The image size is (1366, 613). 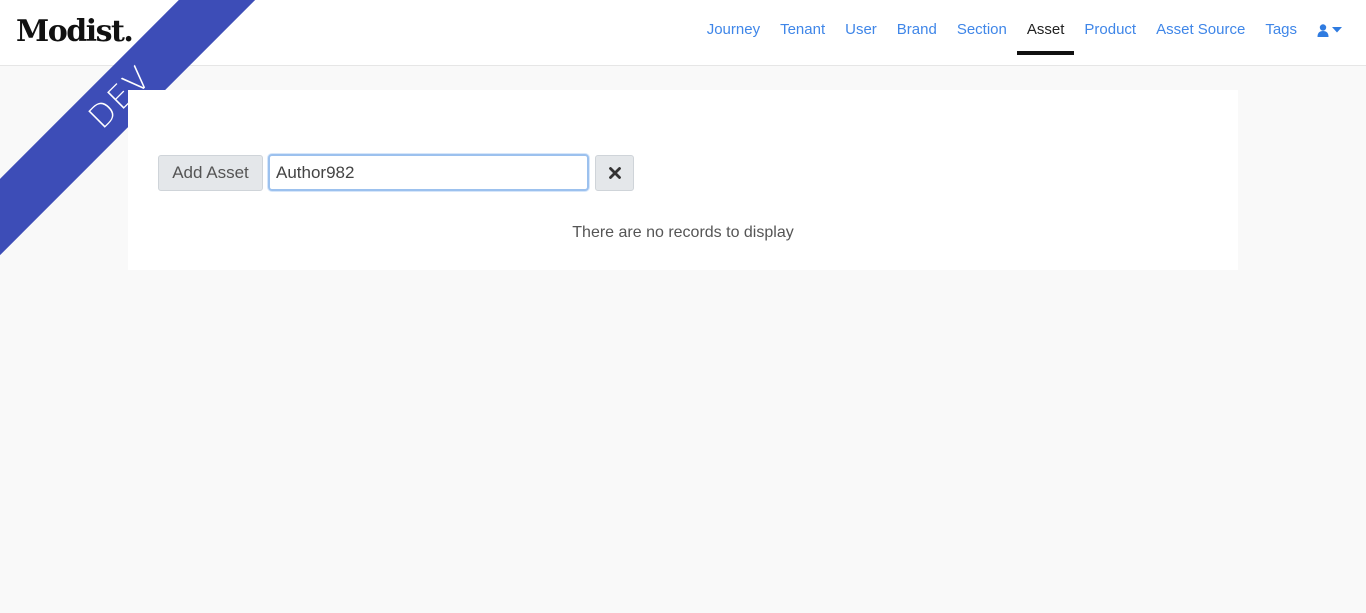 I want to click on chevron-down-icon, so click(x=1337, y=30).